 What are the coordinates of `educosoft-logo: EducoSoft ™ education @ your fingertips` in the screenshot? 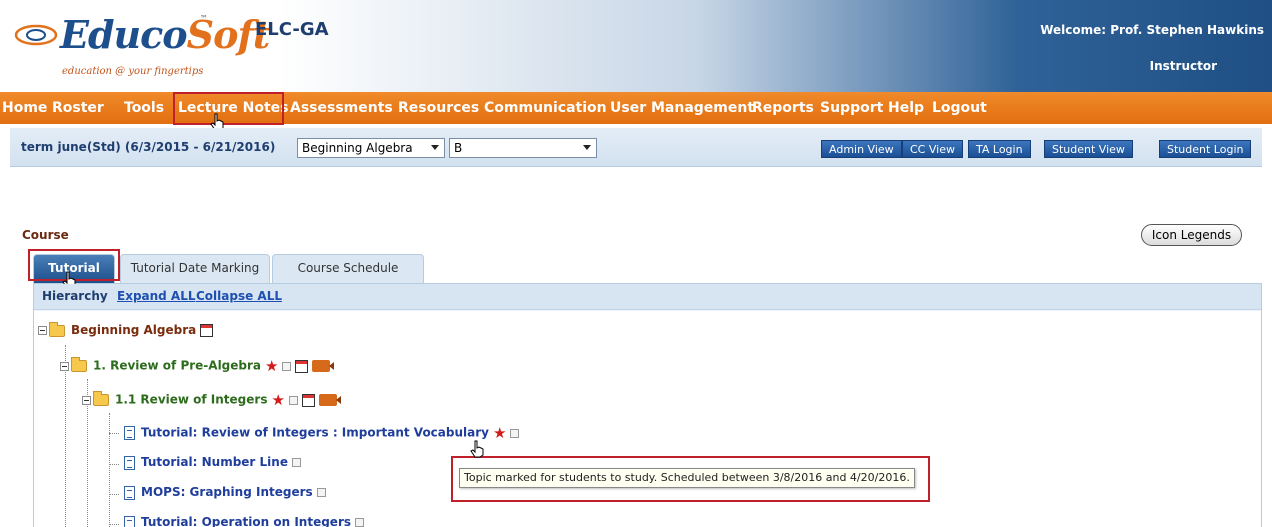 It's located at (142, 46).